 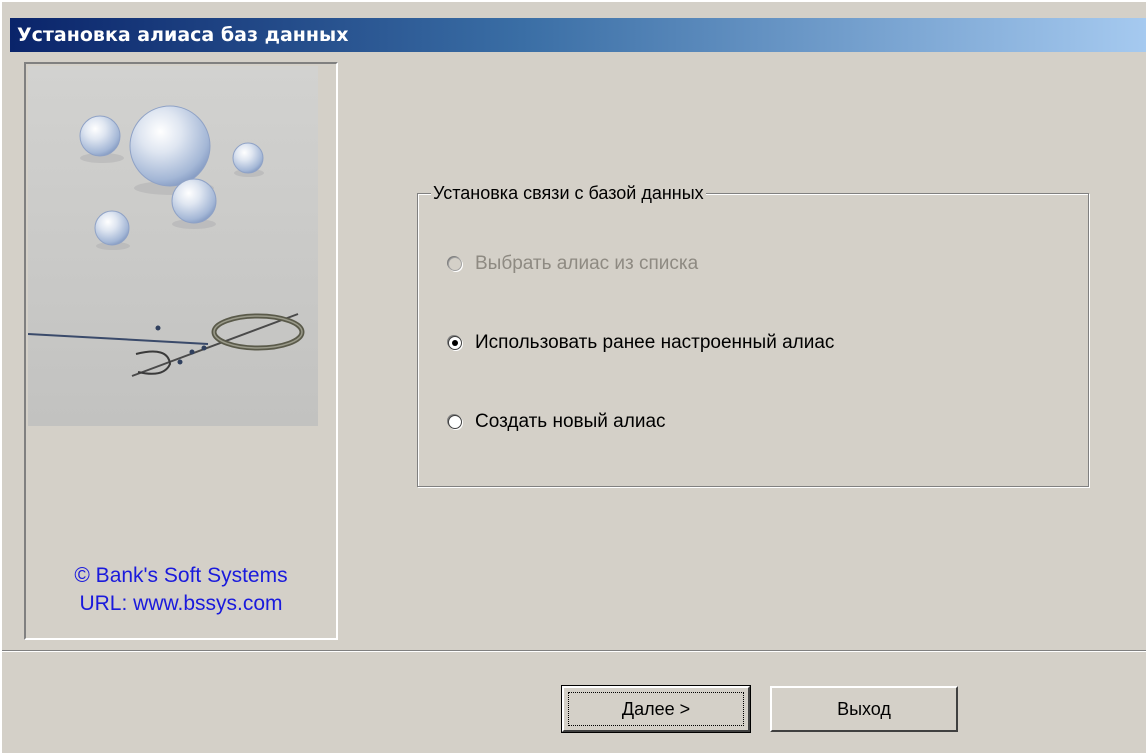 I want to click on radio-use-existing-alias: Использовать ранее настроенный алиас, so click(x=641, y=343).